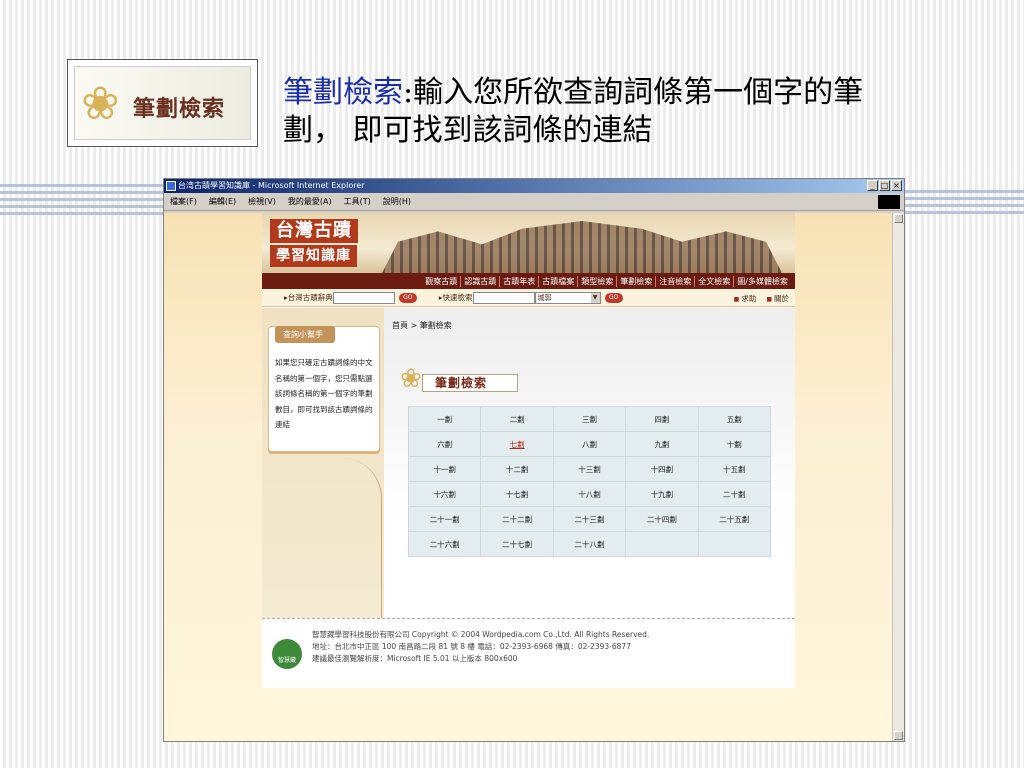  I want to click on vertical-scrollbar, so click(898, 477).